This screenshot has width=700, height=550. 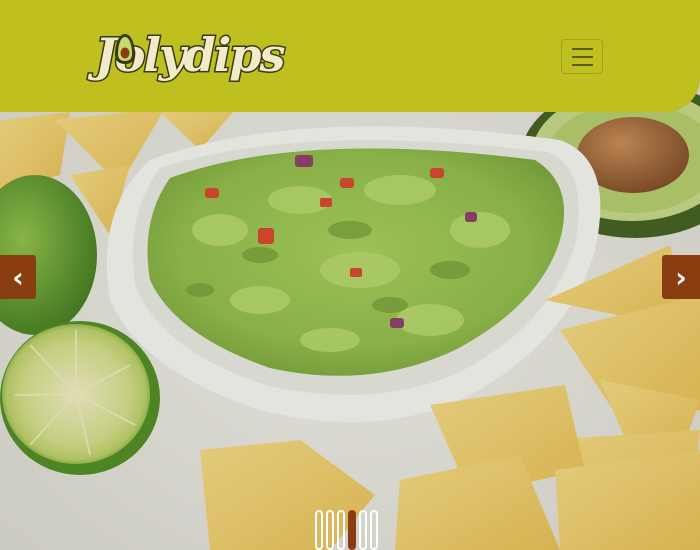 I want to click on carousel-indicators, so click(x=350, y=530).